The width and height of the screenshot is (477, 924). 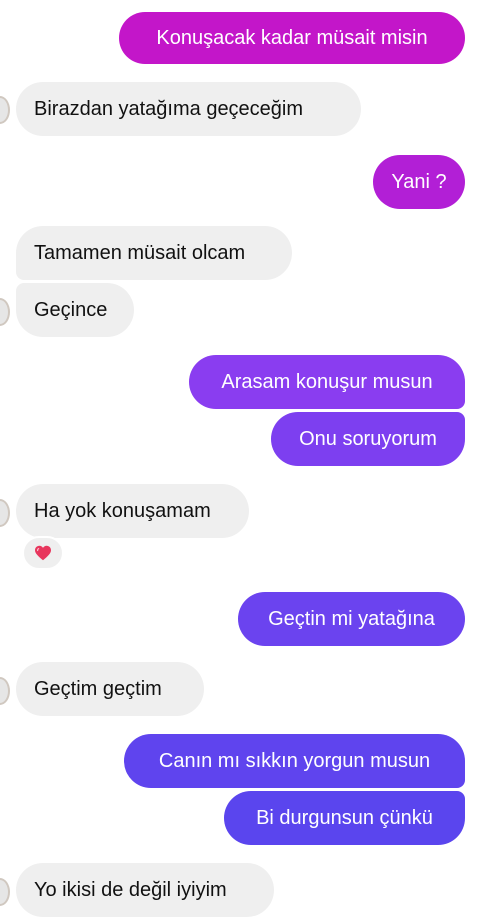 I want to click on message-text: Yani ?, so click(x=419, y=182).